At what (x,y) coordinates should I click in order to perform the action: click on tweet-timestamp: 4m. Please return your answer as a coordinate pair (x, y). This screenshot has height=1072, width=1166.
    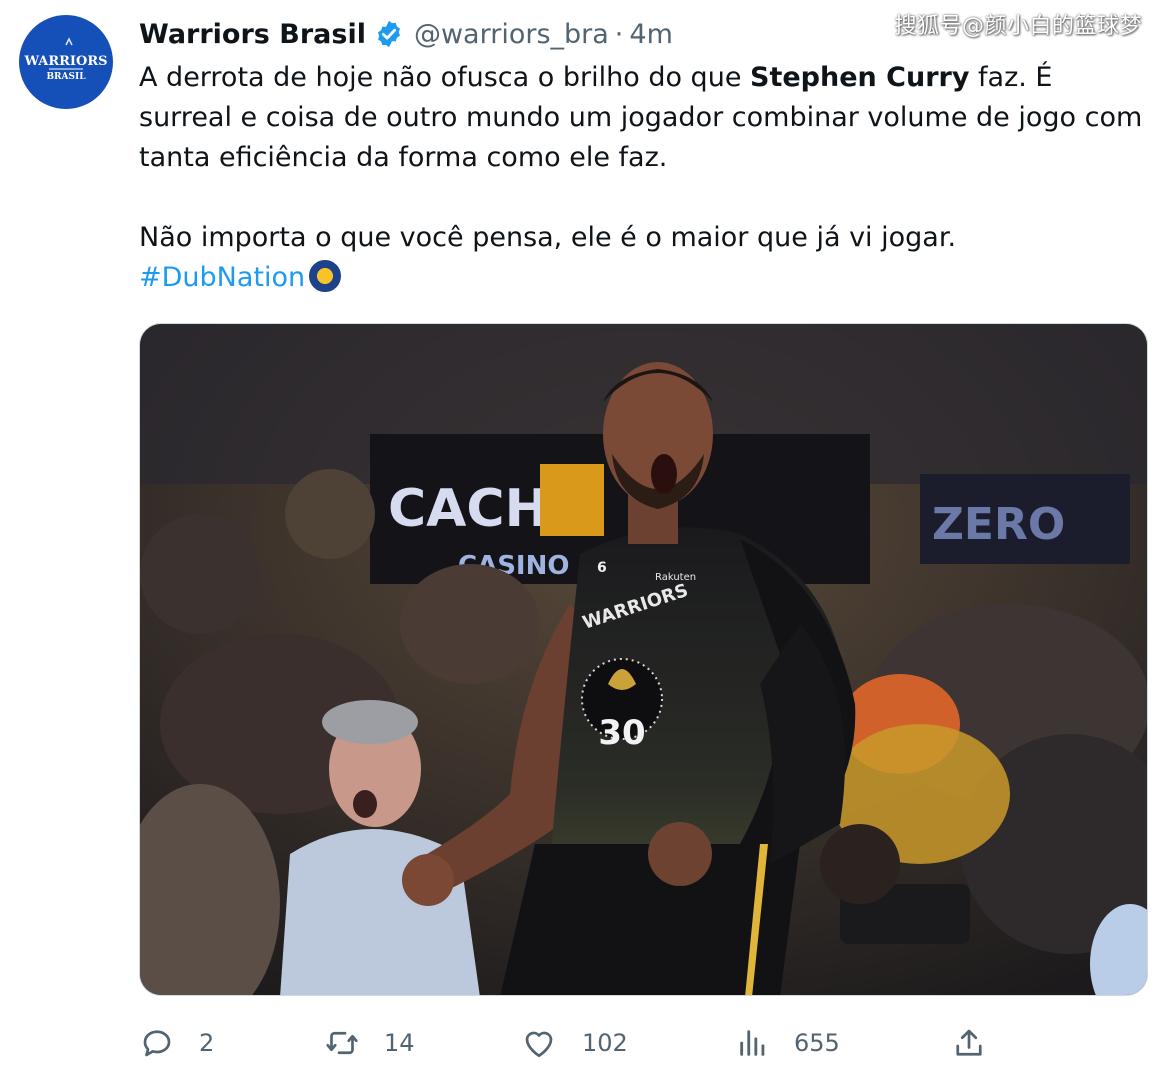
    Looking at the image, I should click on (650, 34).